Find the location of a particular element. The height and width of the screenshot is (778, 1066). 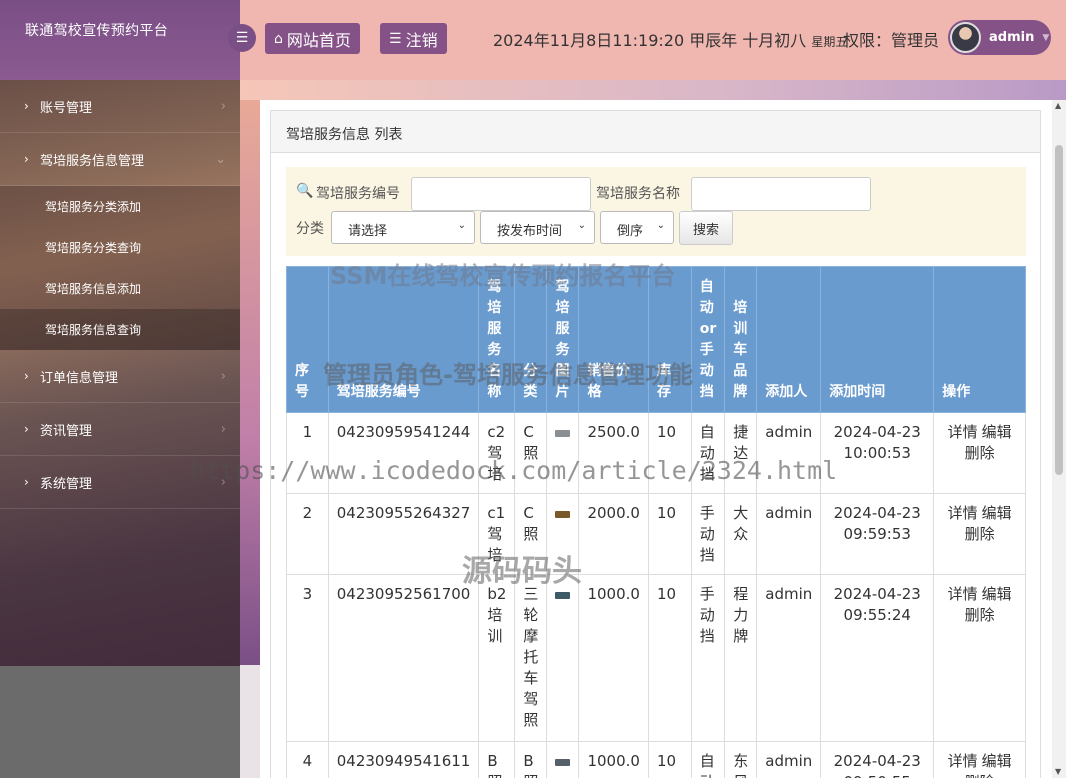

sidebar-subitem-service-query: 驾培服务信息查询 is located at coordinates (120, 329).